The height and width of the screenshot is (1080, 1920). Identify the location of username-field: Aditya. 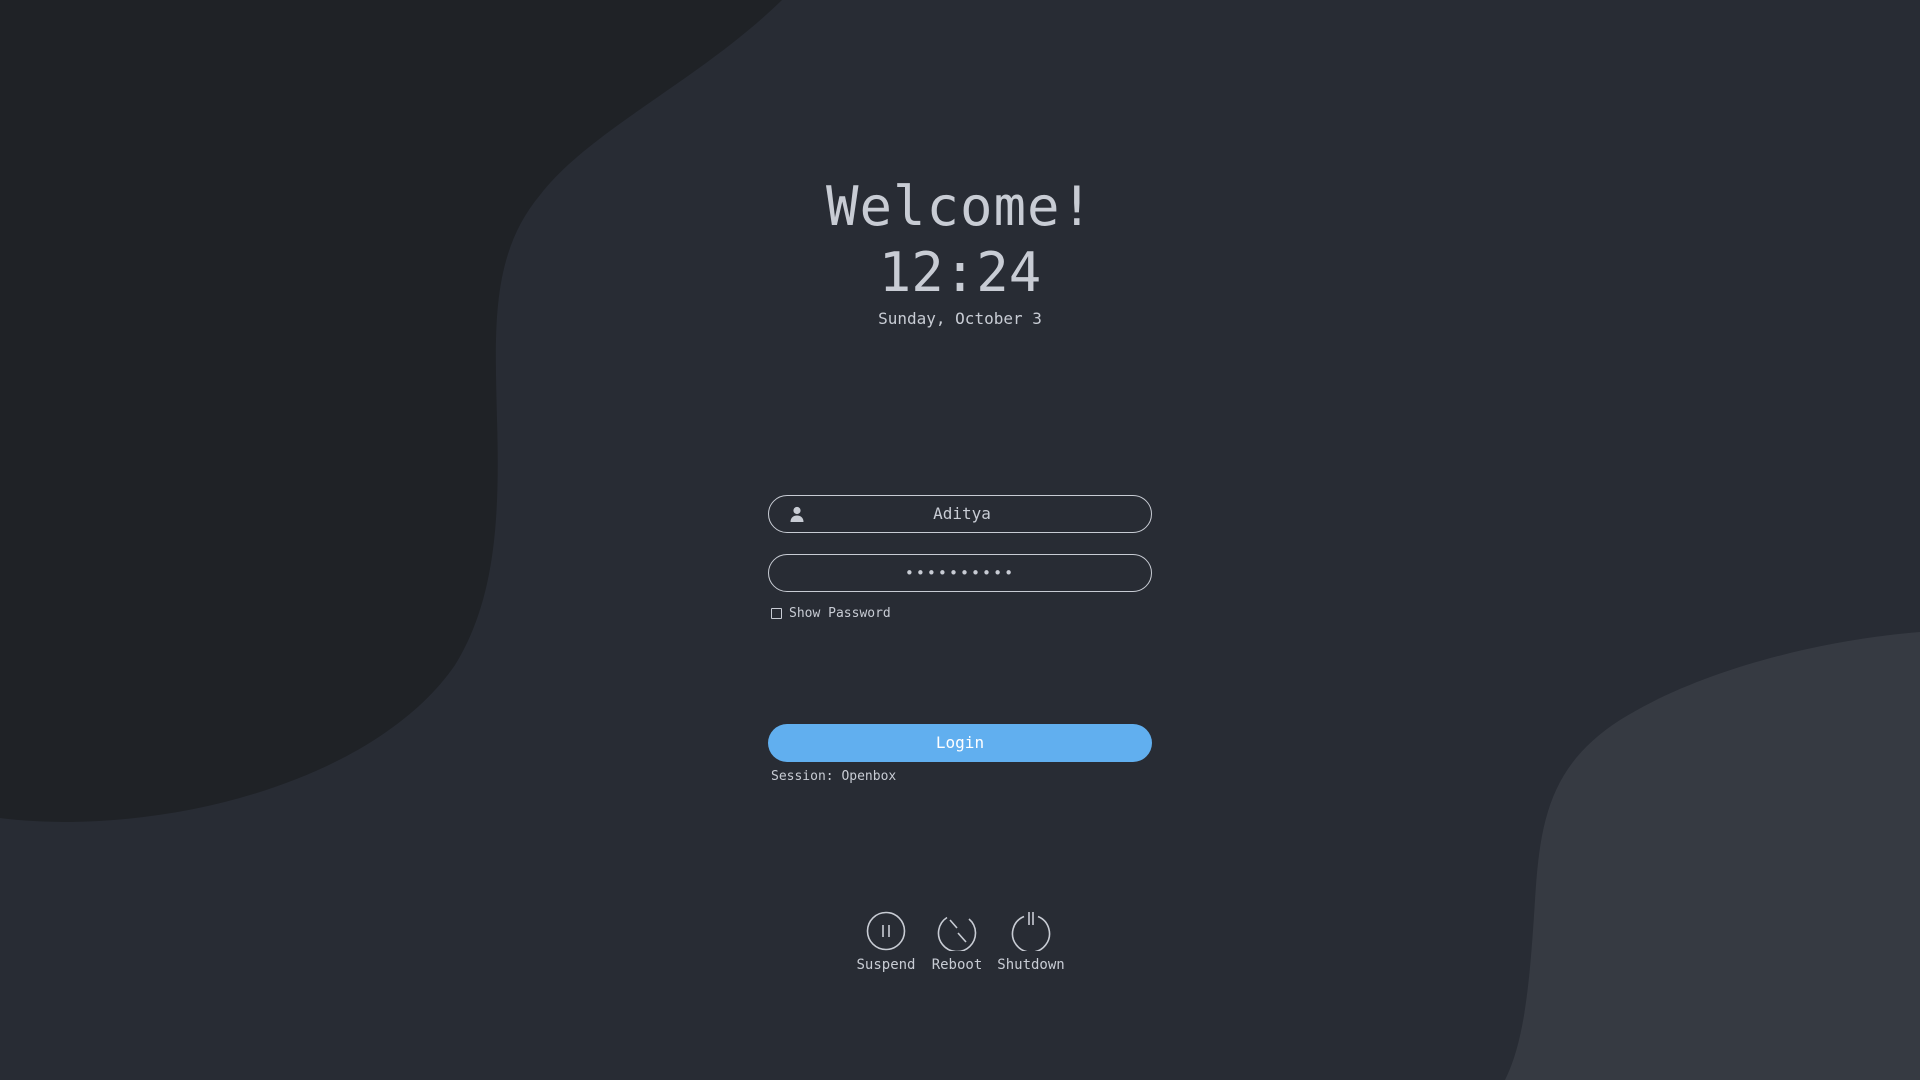
(960, 514).